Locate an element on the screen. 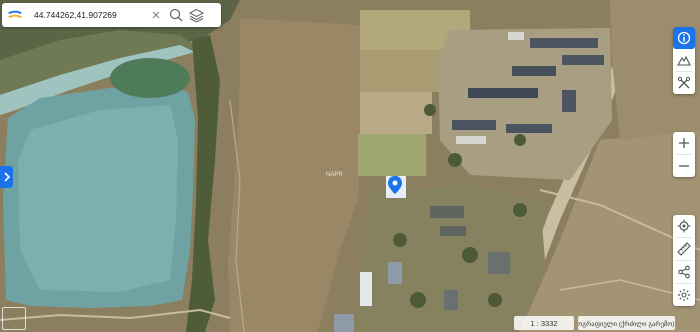  gear-icon is located at coordinates (684, 295).